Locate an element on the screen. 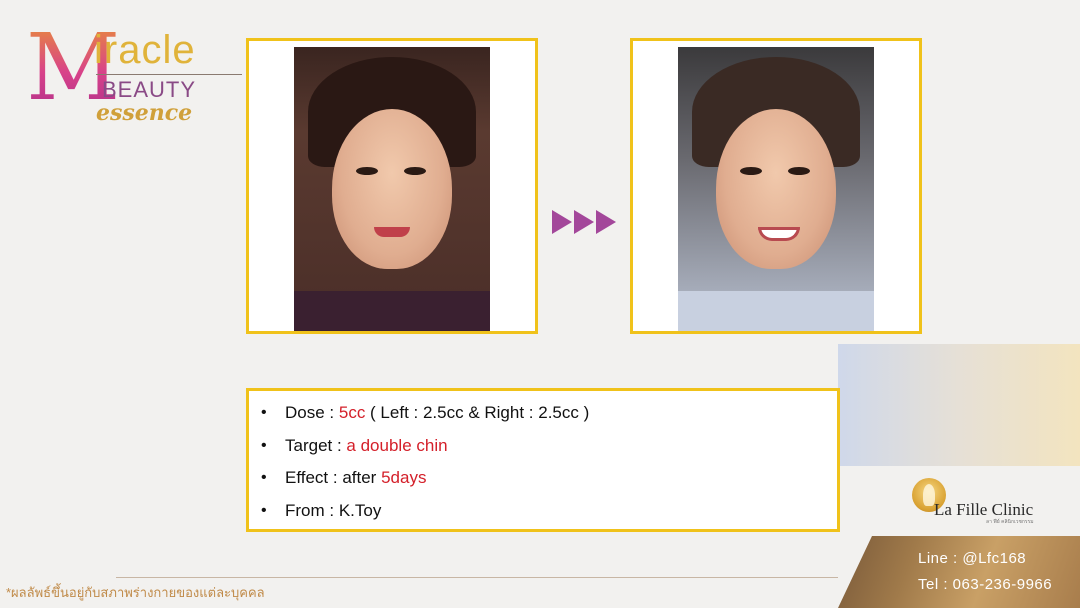 This screenshot has width=1080, height=608. clinic-name: La Fille Clinic is located at coordinates (984, 509).